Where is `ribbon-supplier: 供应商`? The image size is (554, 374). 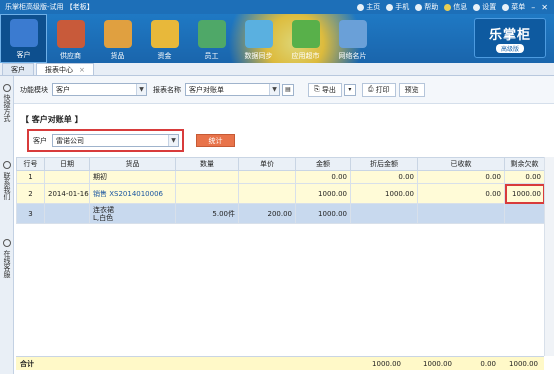
ribbon-supplier: 供应商 is located at coordinates (70, 38).